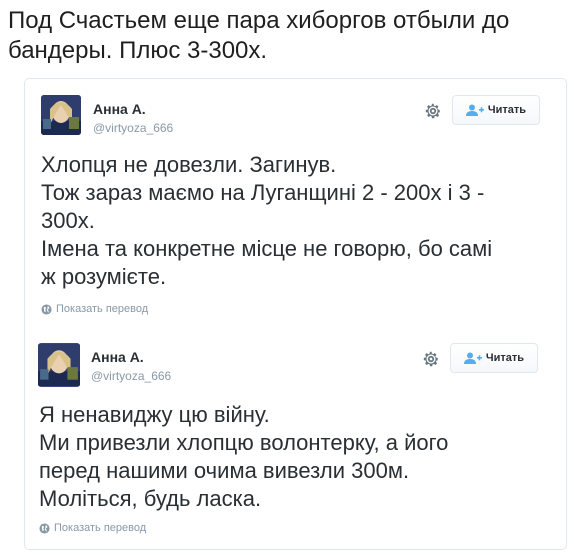  I want to click on tweet-text-line: 300х., so click(68, 220).